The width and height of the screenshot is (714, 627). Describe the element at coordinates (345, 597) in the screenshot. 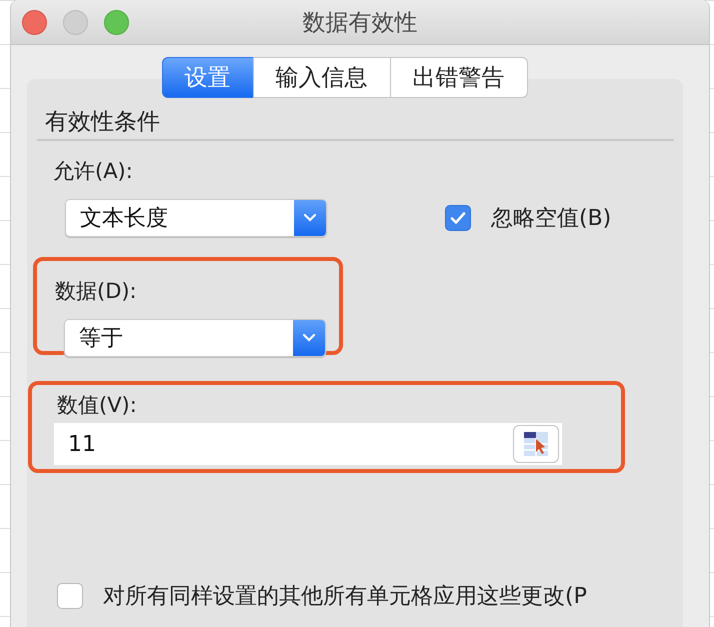

I see `checkbox-label: 对所有同样设置的其他所有单元格应用这些更改(P` at that location.